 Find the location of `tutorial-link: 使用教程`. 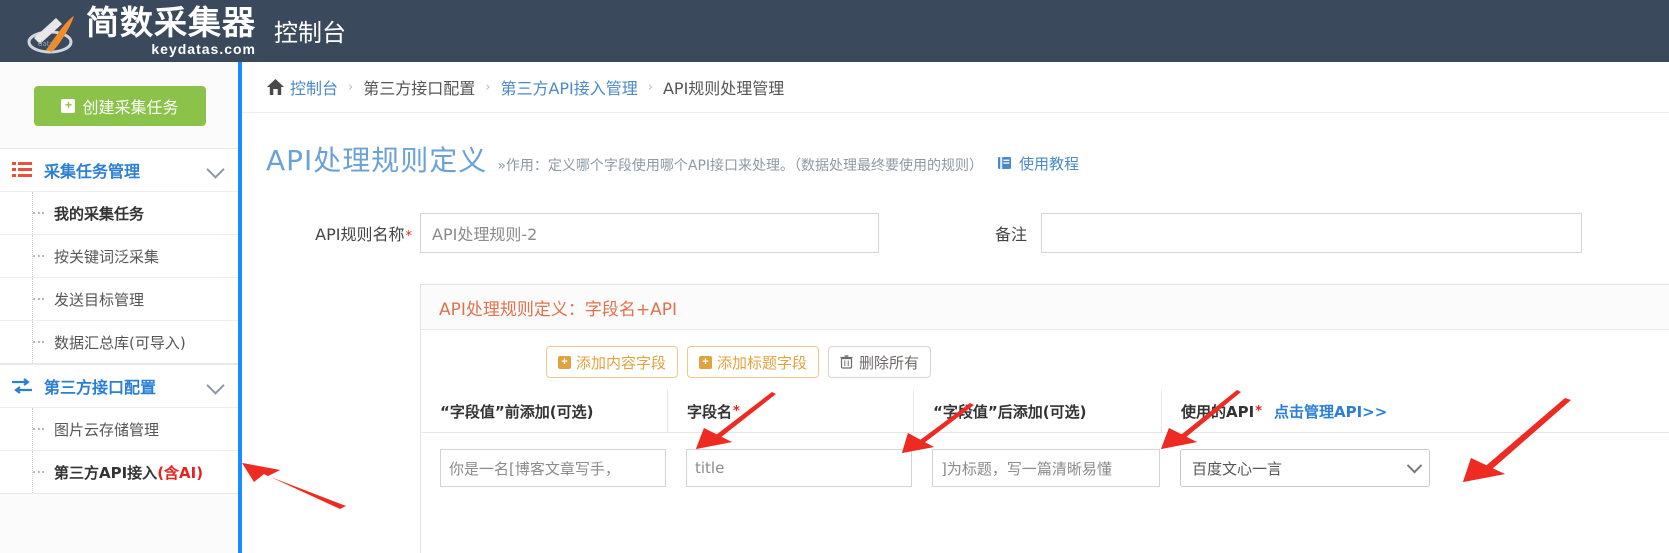

tutorial-link: 使用教程 is located at coordinates (1038, 163).